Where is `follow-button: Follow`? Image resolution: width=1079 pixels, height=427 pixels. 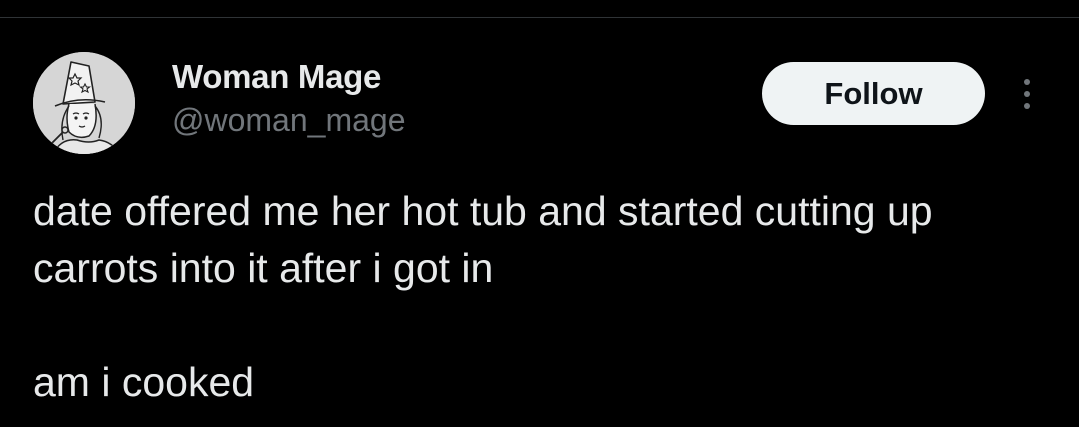 follow-button: Follow is located at coordinates (873, 93).